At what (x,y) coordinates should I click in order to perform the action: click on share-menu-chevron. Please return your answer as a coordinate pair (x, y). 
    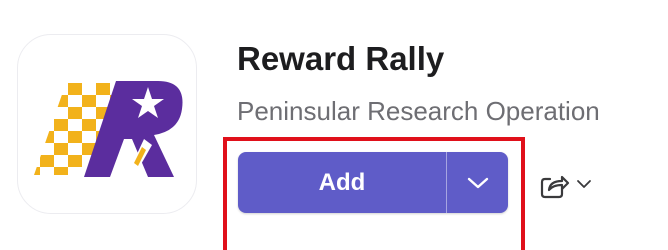
    Looking at the image, I should click on (584, 184).